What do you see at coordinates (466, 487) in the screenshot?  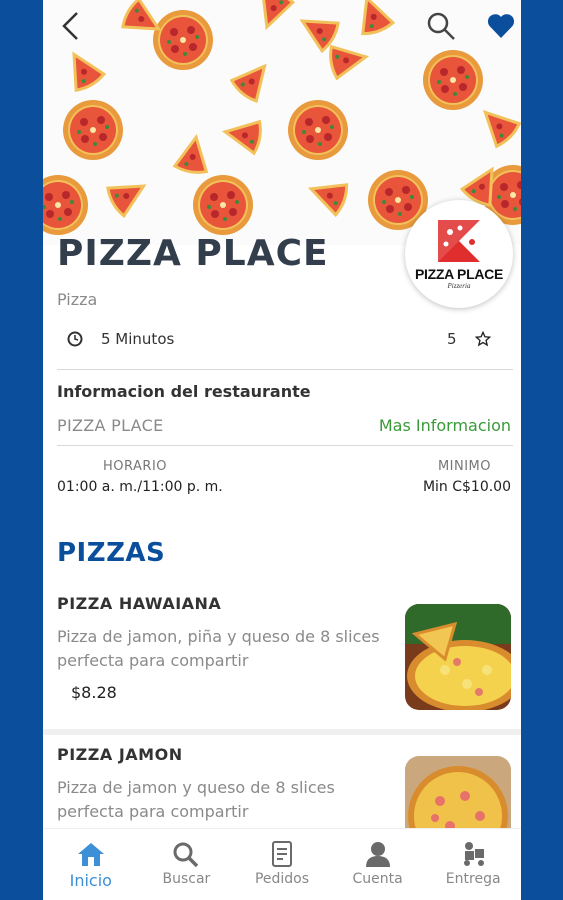 I see `minimum-value: Min C$10.00` at bounding box center [466, 487].